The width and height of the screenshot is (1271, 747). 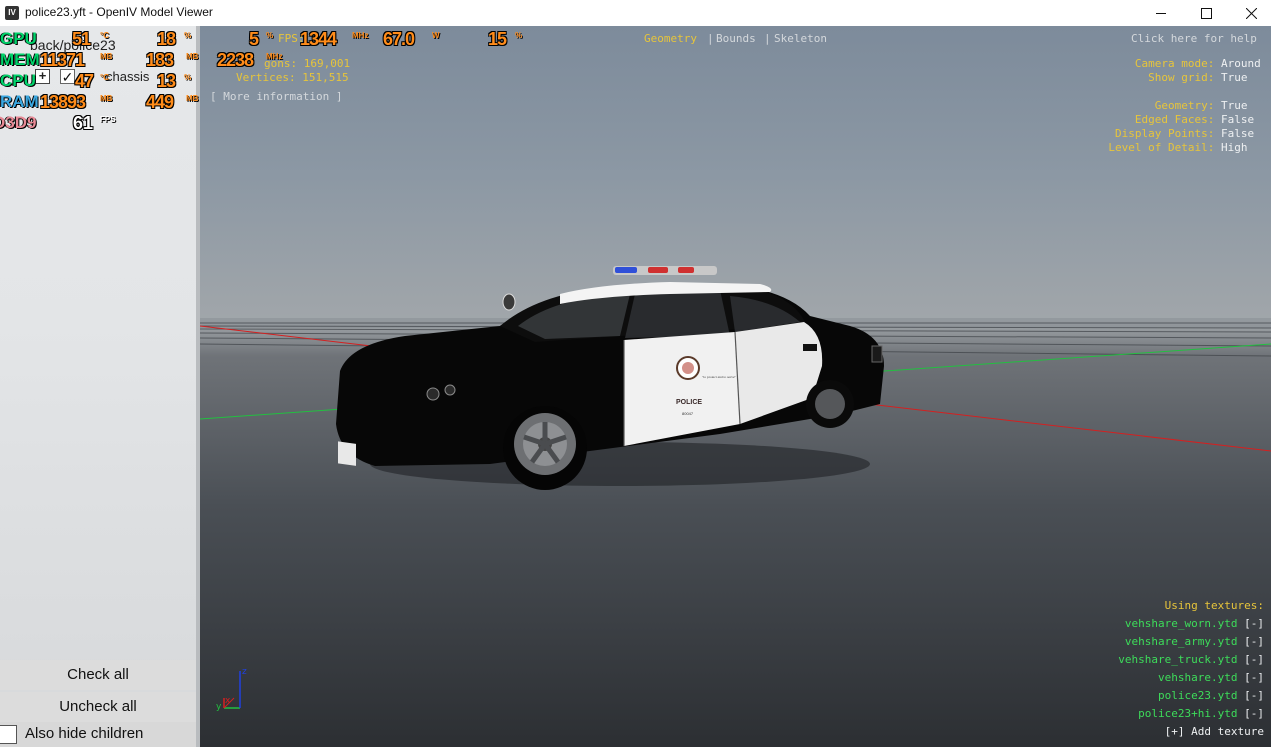 I want to click on car-police-text: POLICE, so click(x=689, y=402).